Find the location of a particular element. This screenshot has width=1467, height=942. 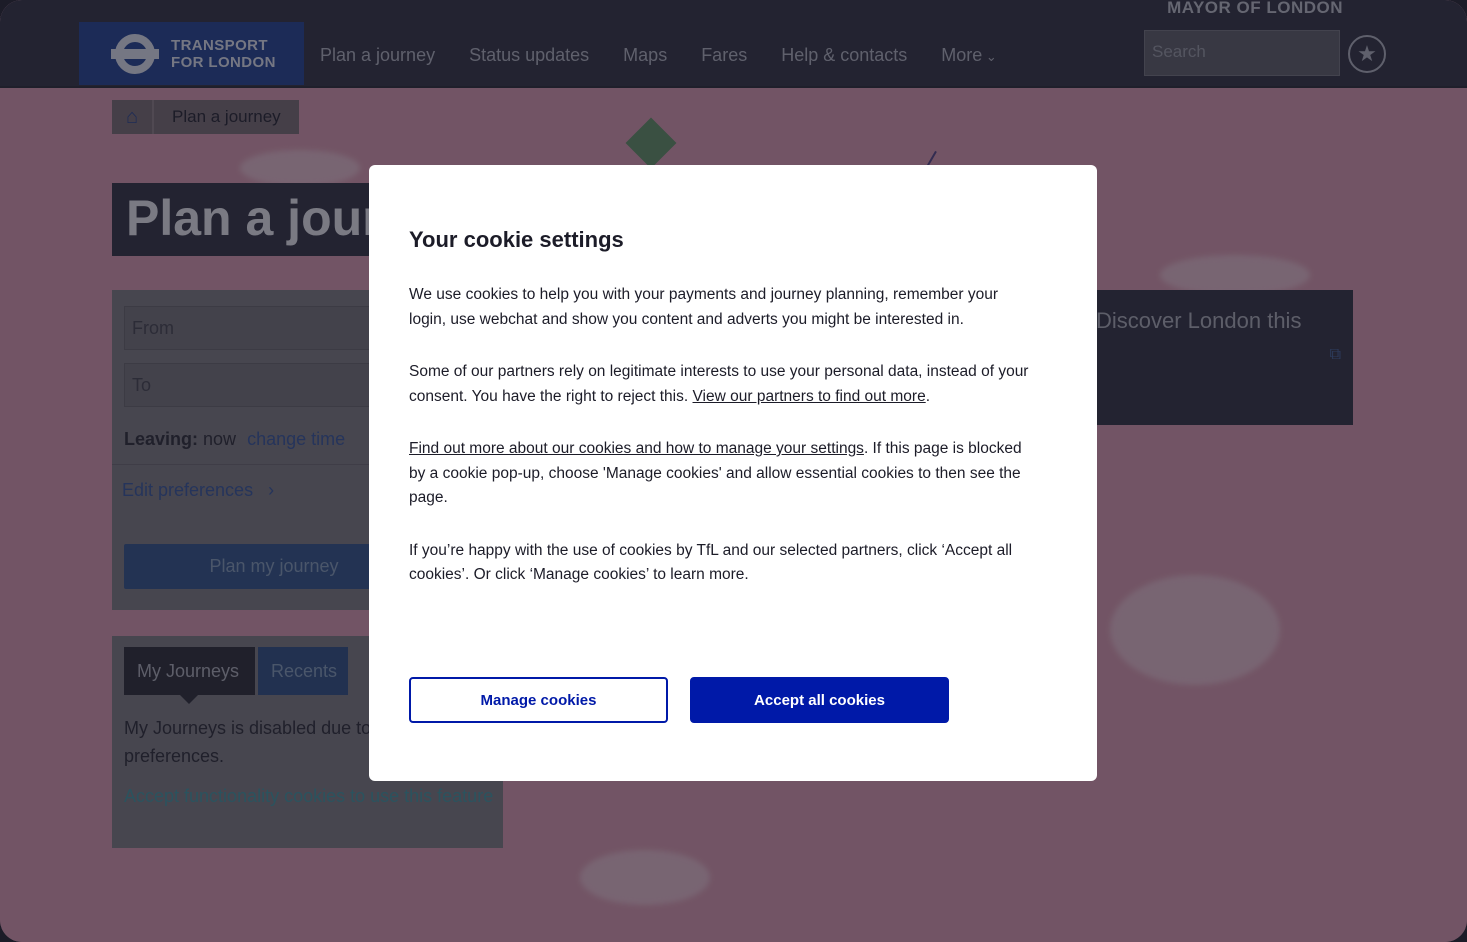

accept-all-cookies-button: Accept all cookies is located at coordinates (819, 700).